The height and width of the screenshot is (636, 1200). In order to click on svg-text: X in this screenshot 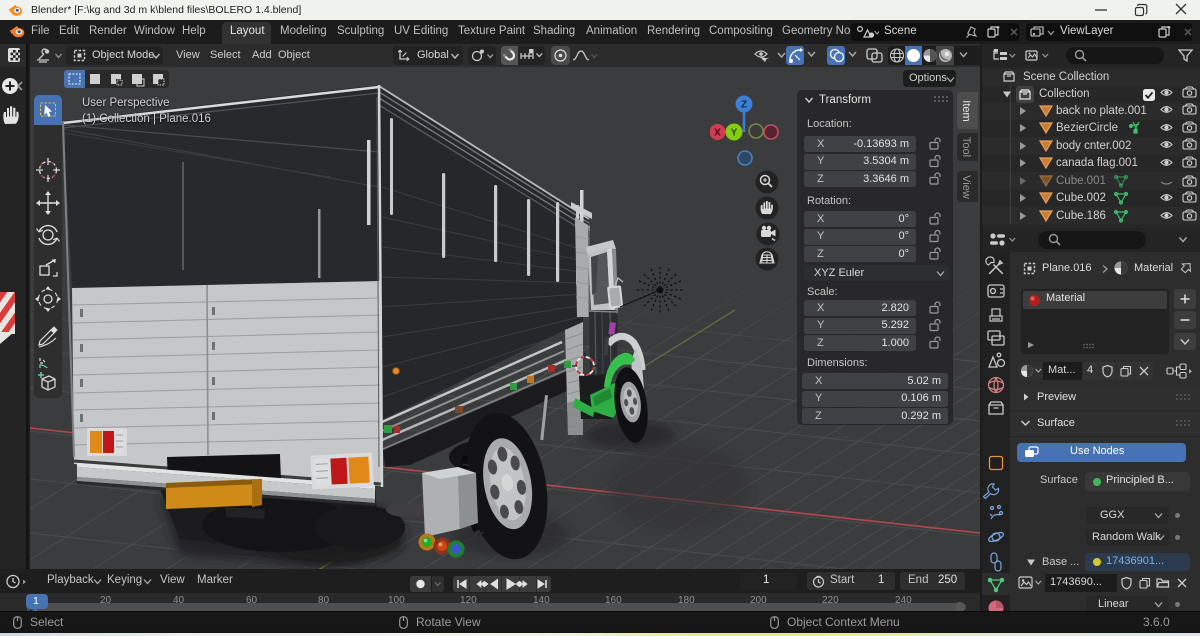, I will do `click(717, 133)`.